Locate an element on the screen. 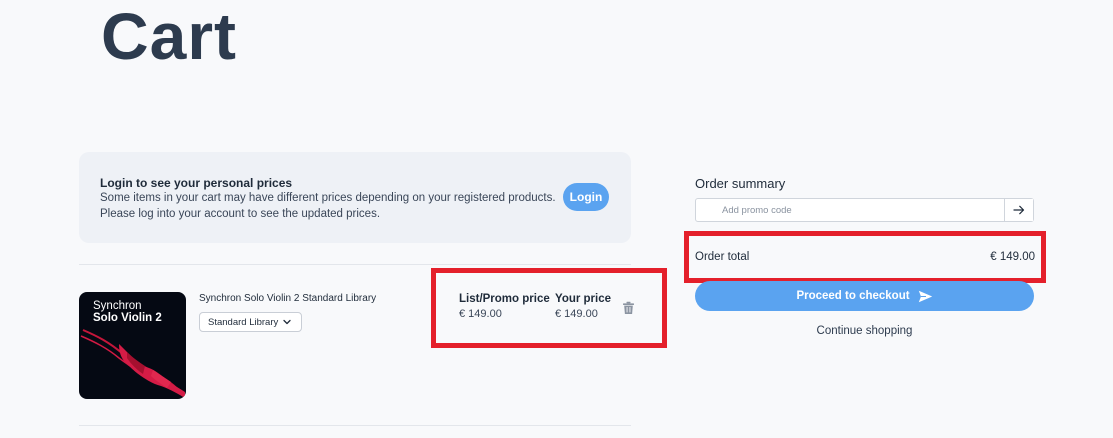 Image resolution: width=1113 pixels, height=438 pixels. promo-submit-button is located at coordinates (1018, 210).